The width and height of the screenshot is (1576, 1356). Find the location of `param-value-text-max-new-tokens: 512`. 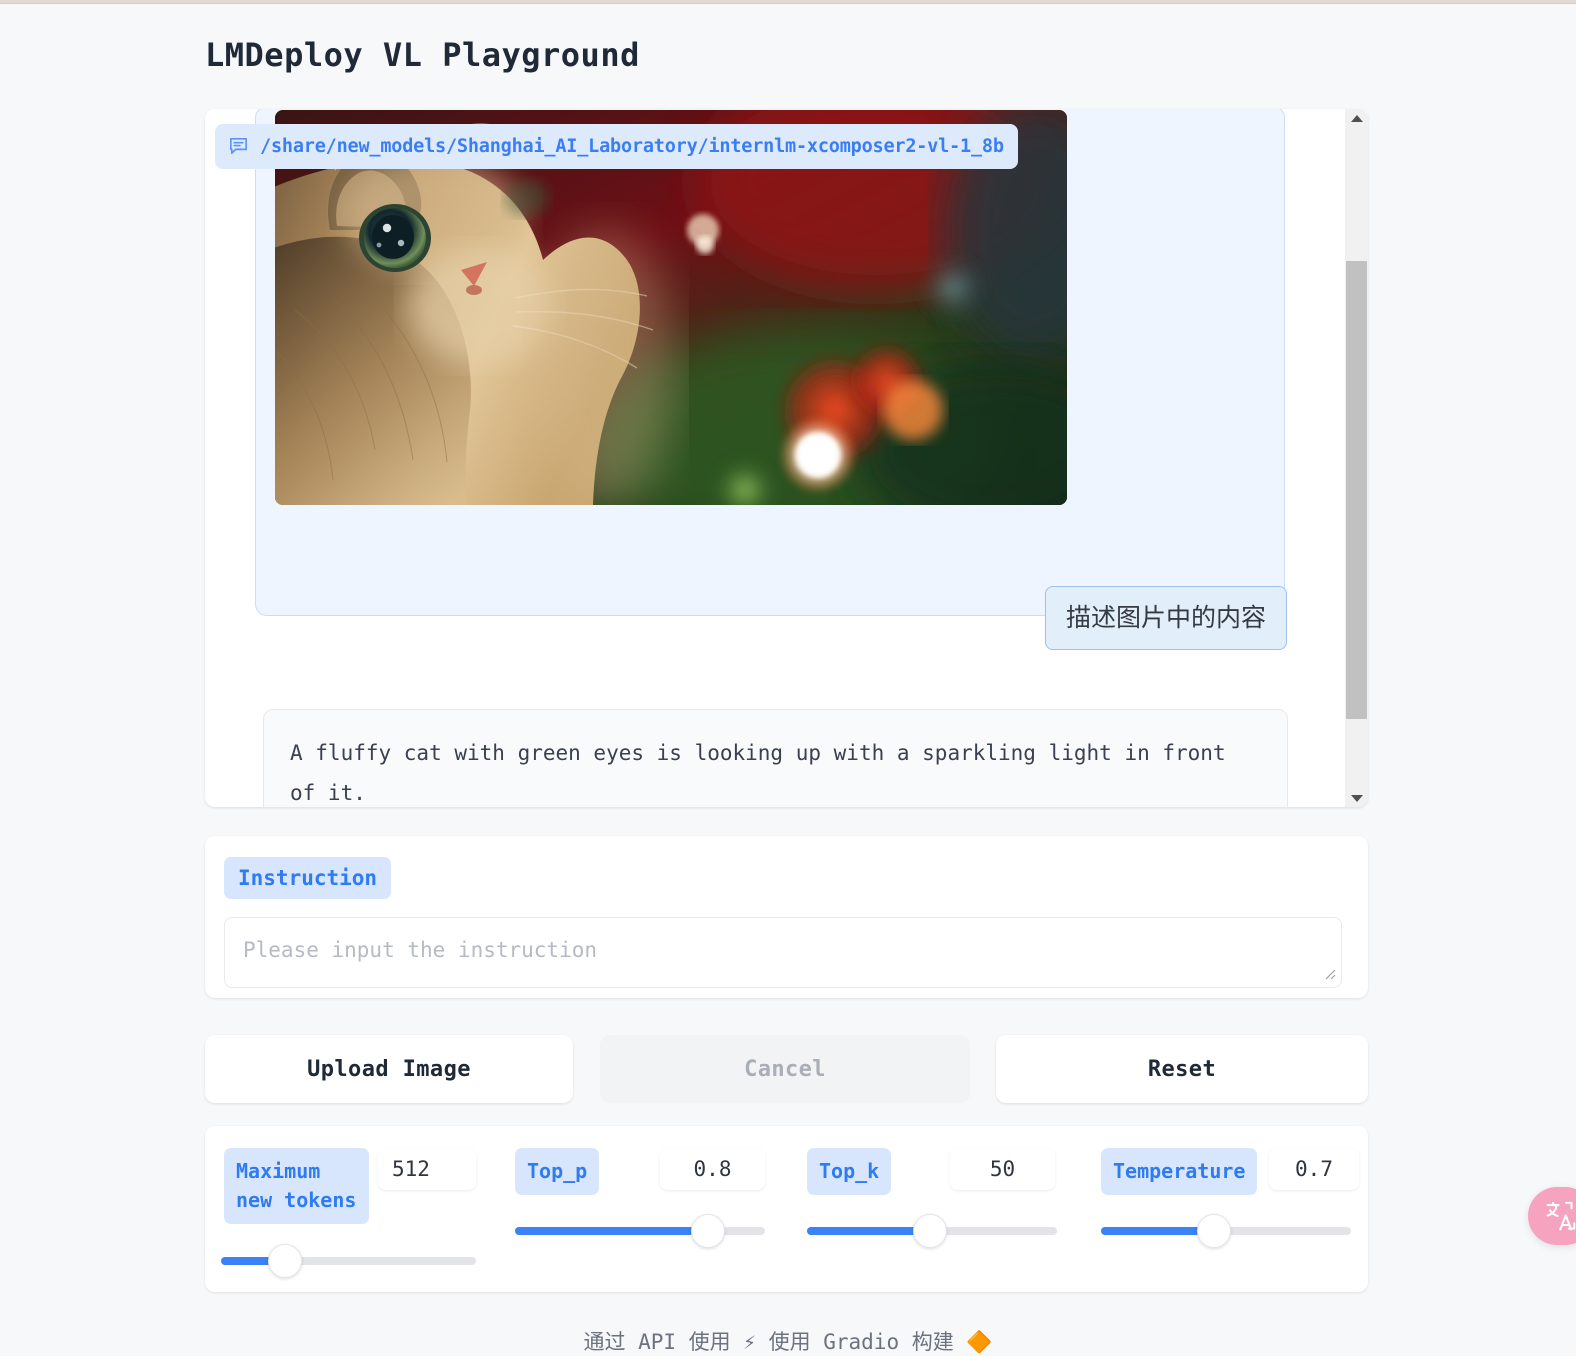

param-value-text-max-new-tokens: 512 is located at coordinates (411, 1169).